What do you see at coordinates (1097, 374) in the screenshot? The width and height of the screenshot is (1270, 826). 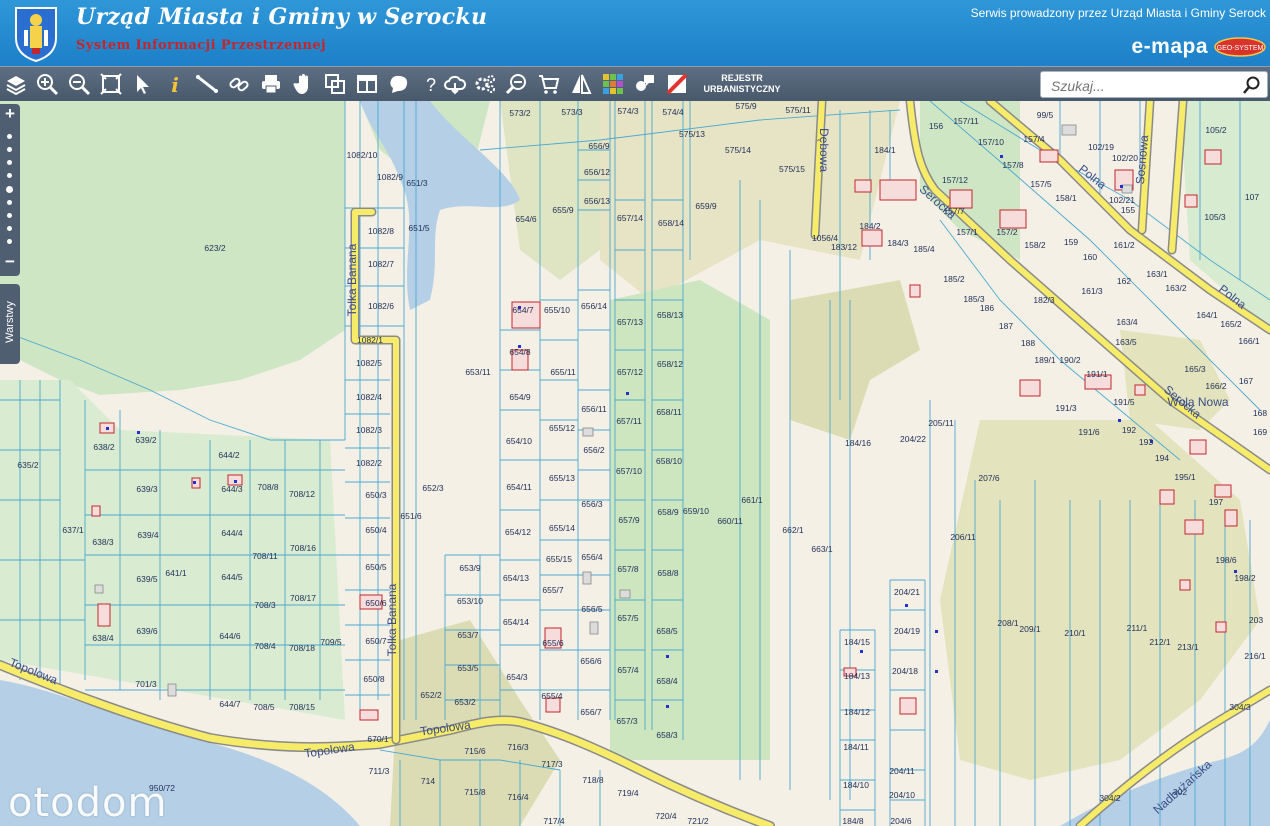 I see `parcel-label: 191/1` at bounding box center [1097, 374].